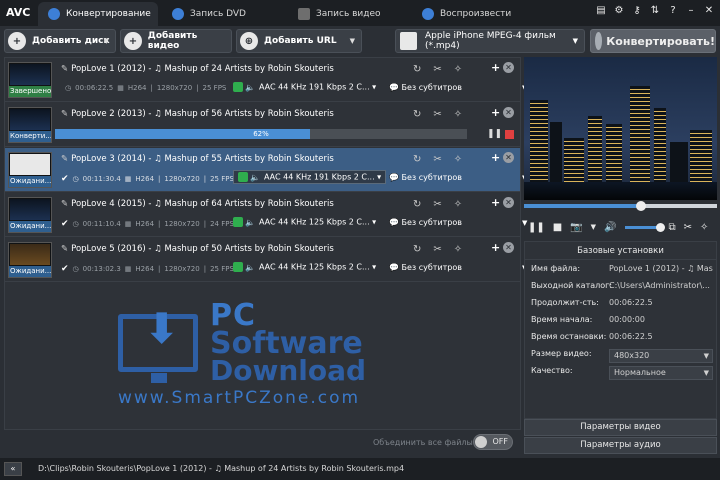 The height and width of the screenshot is (480, 720). What do you see at coordinates (557, 227) in the screenshot?
I see `stop-icon: ■` at bounding box center [557, 227].